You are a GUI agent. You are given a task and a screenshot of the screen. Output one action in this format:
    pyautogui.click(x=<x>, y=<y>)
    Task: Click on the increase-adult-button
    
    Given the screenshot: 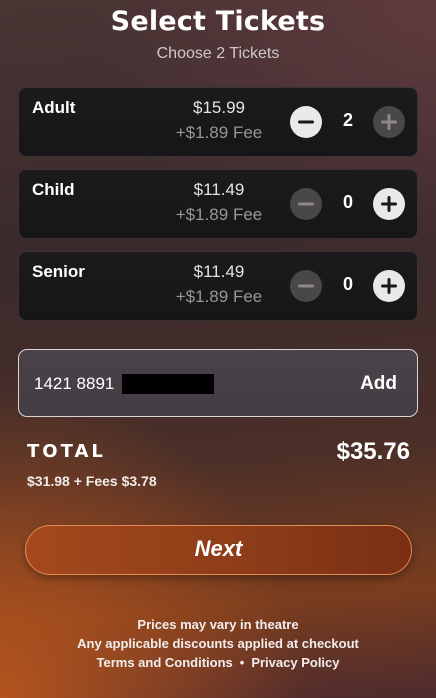 What is the action you would take?
    pyautogui.click(x=389, y=122)
    